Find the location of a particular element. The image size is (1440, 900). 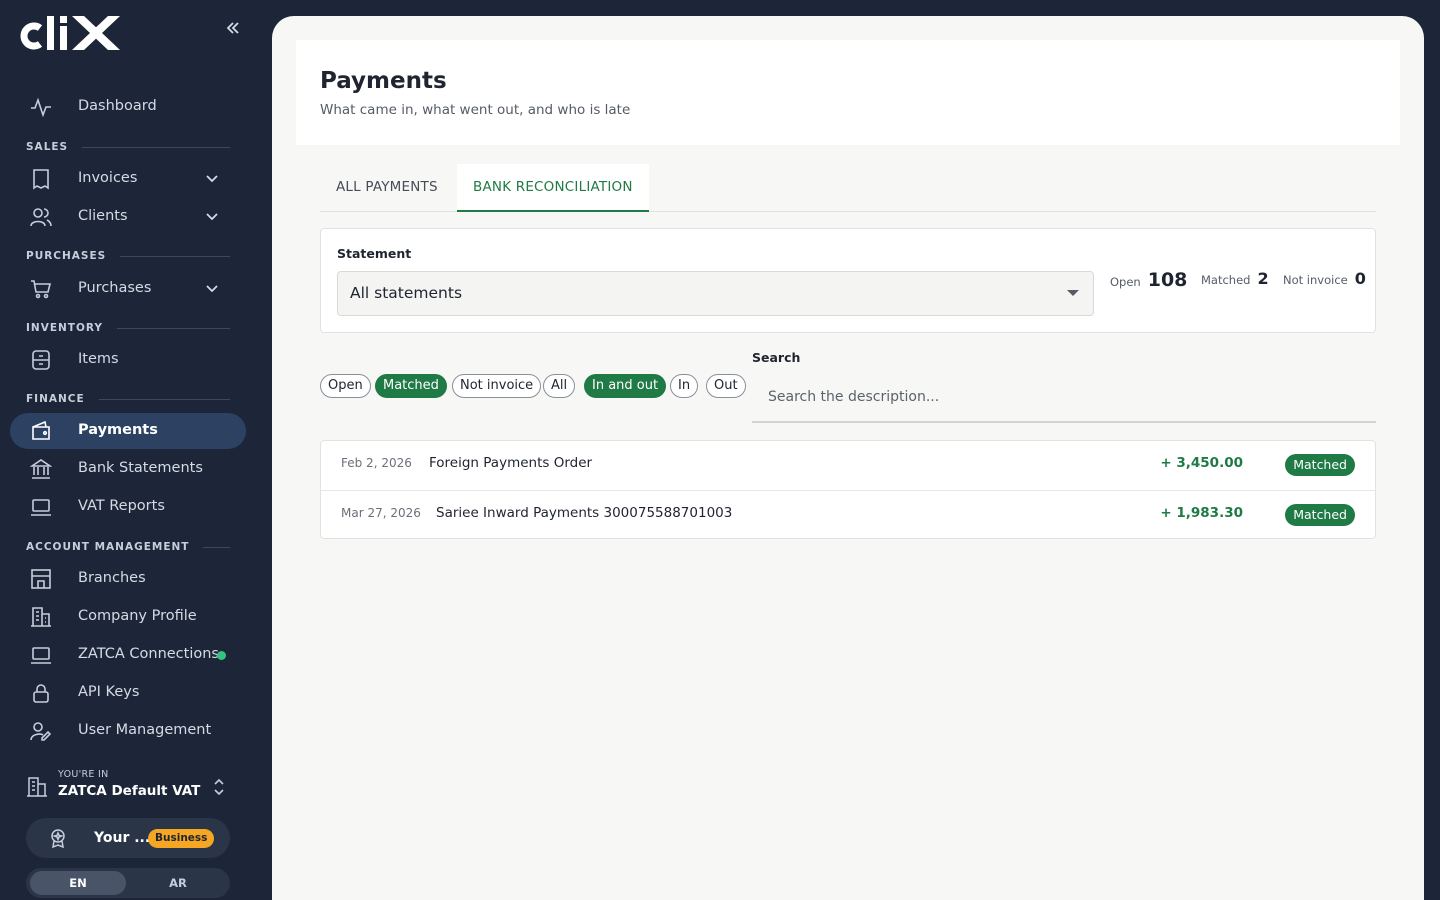

statement-select: All statements is located at coordinates (715, 293).